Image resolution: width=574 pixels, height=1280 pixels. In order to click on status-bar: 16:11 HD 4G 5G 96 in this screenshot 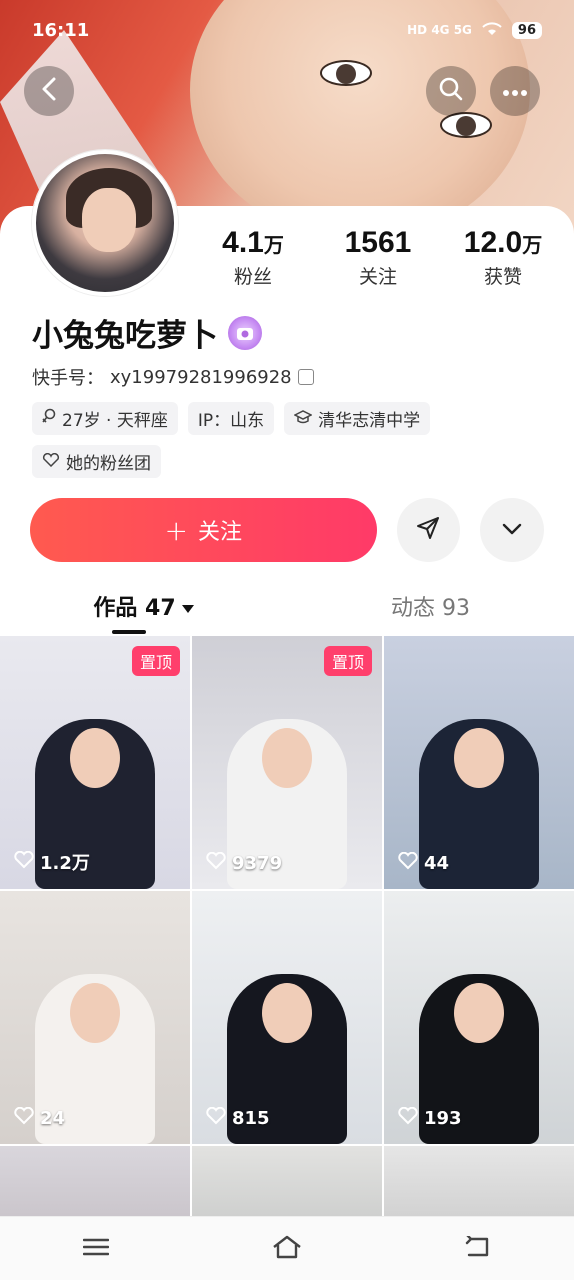, I will do `click(287, 30)`.